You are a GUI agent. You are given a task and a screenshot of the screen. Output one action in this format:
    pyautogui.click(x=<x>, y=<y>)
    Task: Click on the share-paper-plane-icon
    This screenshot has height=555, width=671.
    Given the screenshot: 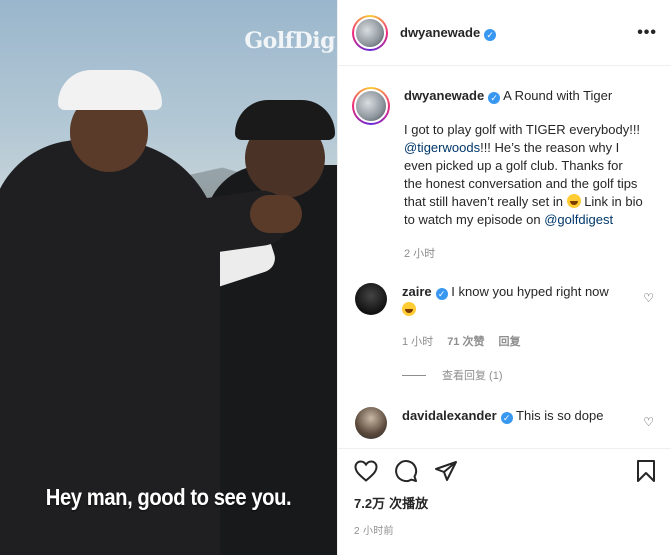 What is the action you would take?
    pyautogui.click(x=446, y=471)
    